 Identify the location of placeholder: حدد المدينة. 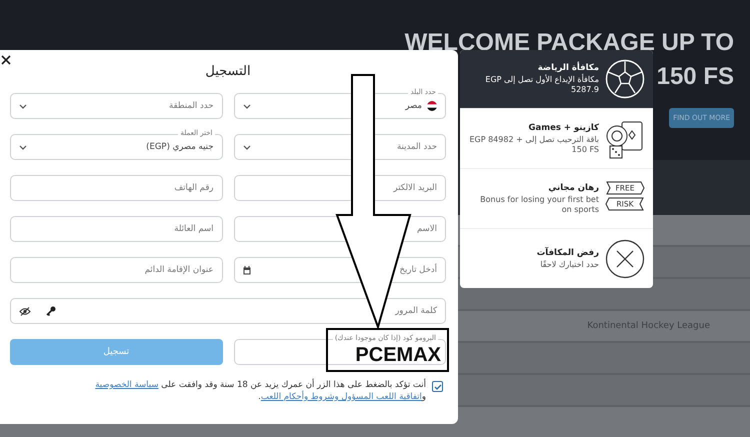
(416, 147).